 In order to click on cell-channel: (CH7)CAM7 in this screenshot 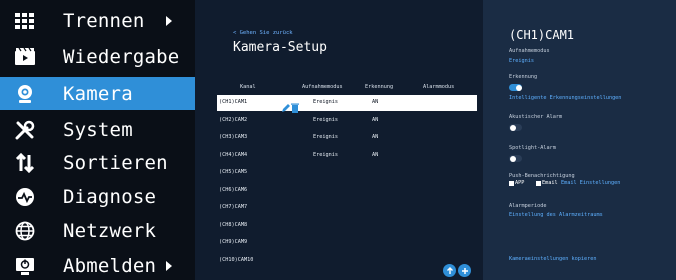, I will do `click(233, 207)`.